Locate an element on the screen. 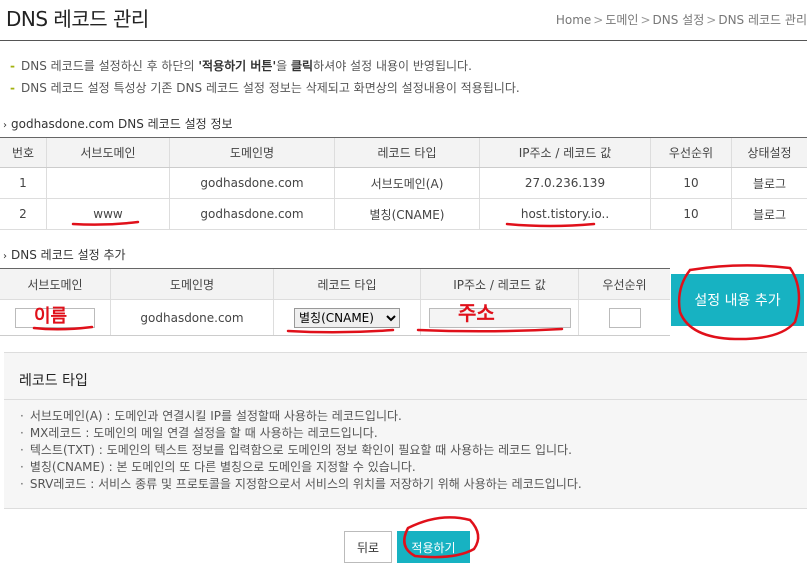 This screenshot has height=567, width=807. breadcrumb-home: Home is located at coordinates (573, 20).